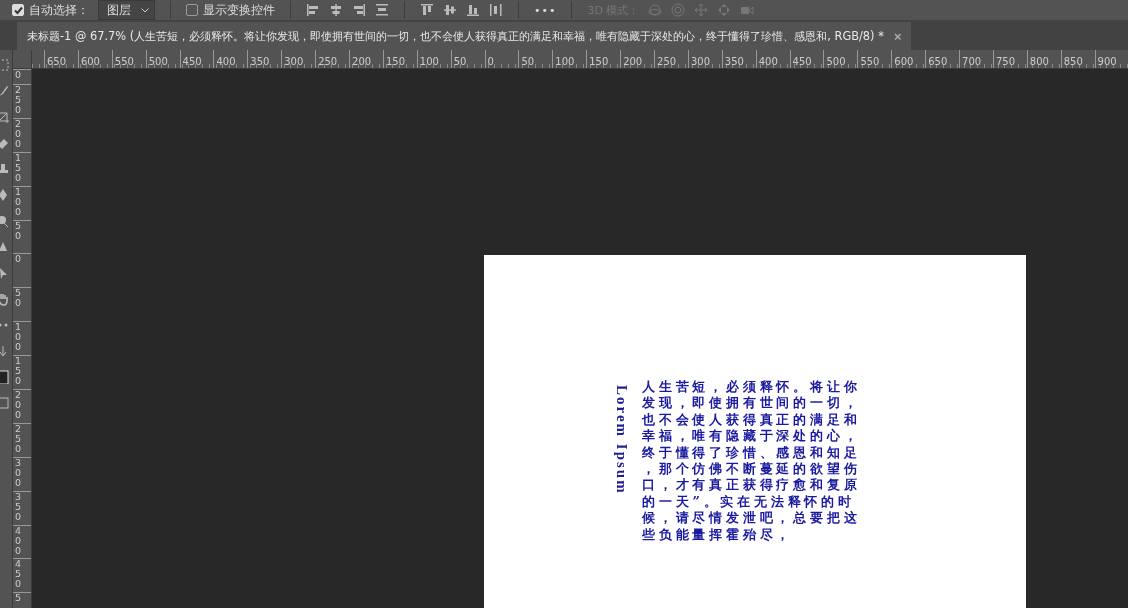 Image resolution: width=1128 pixels, height=608 pixels. Describe the element at coordinates (971, 62) in the screenshot. I see `ruler-label: 700` at that location.